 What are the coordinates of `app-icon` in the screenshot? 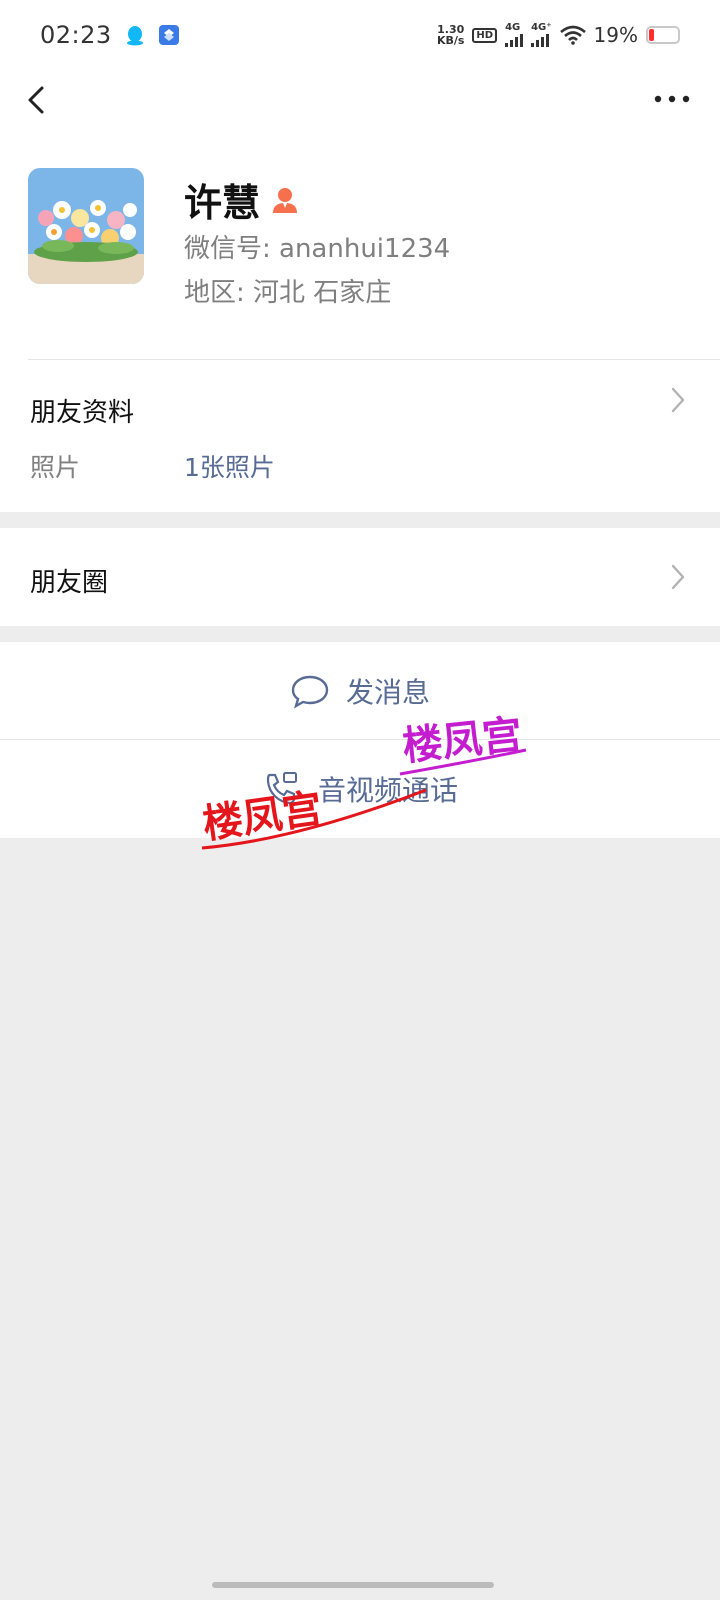 It's located at (168, 35).